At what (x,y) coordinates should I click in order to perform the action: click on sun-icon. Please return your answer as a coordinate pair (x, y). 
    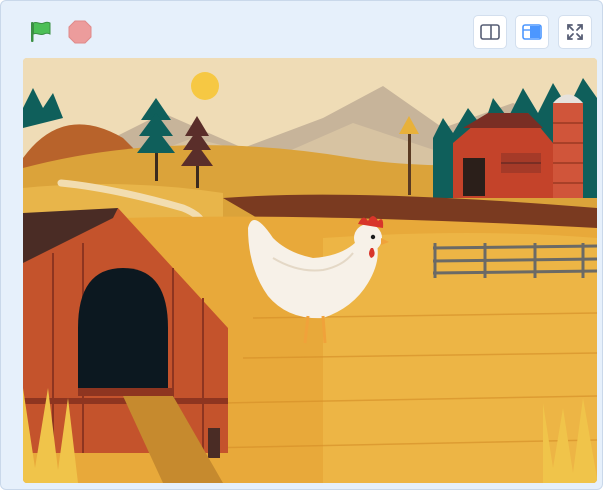
    Looking at the image, I should click on (205, 86).